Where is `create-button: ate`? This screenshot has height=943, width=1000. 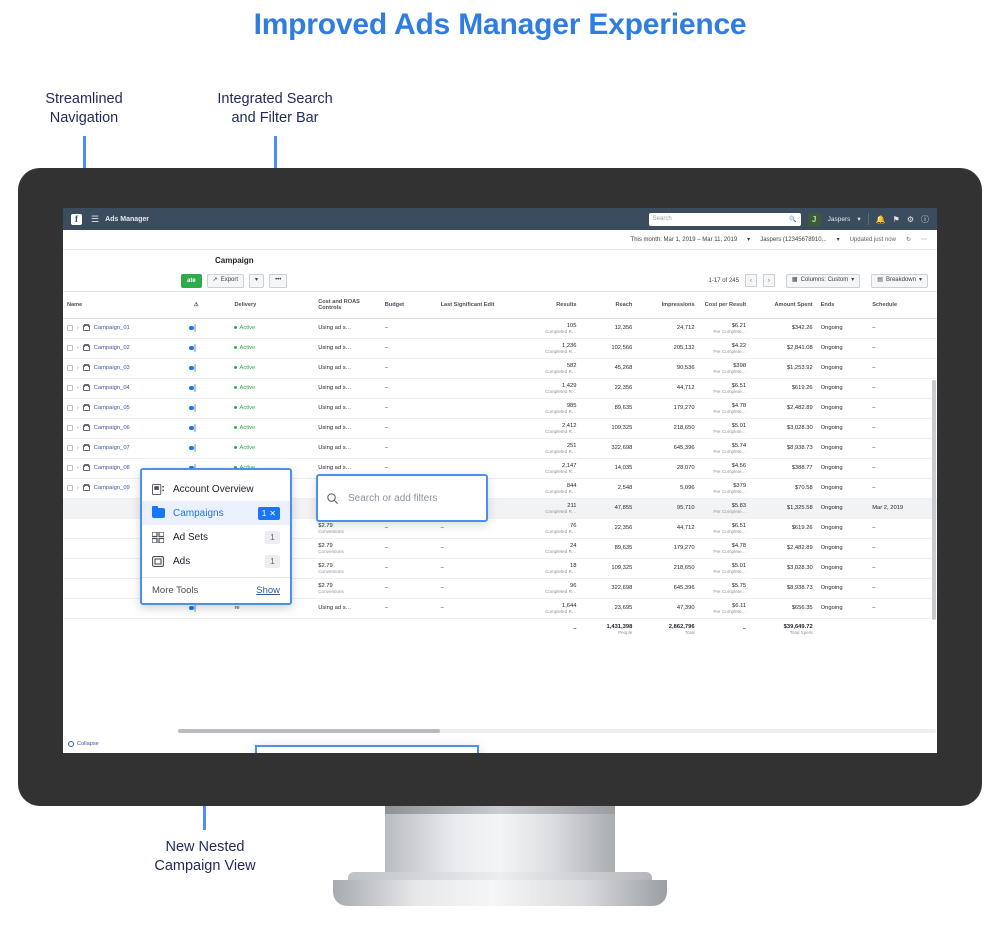 create-button: ate is located at coordinates (191, 280).